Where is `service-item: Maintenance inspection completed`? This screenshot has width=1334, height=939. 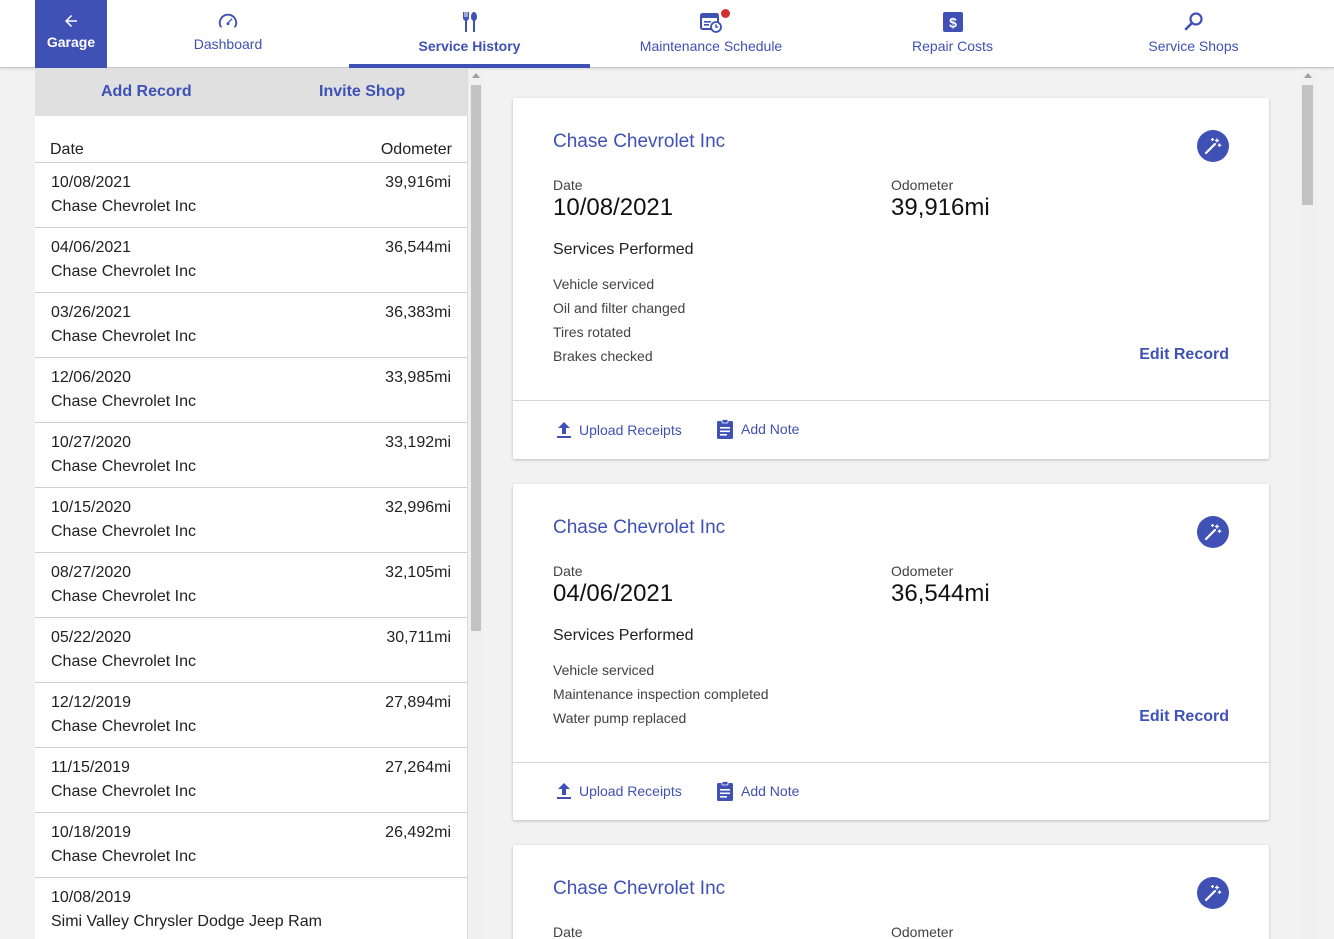 service-item: Maintenance inspection completed is located at coordinates (661, 694).